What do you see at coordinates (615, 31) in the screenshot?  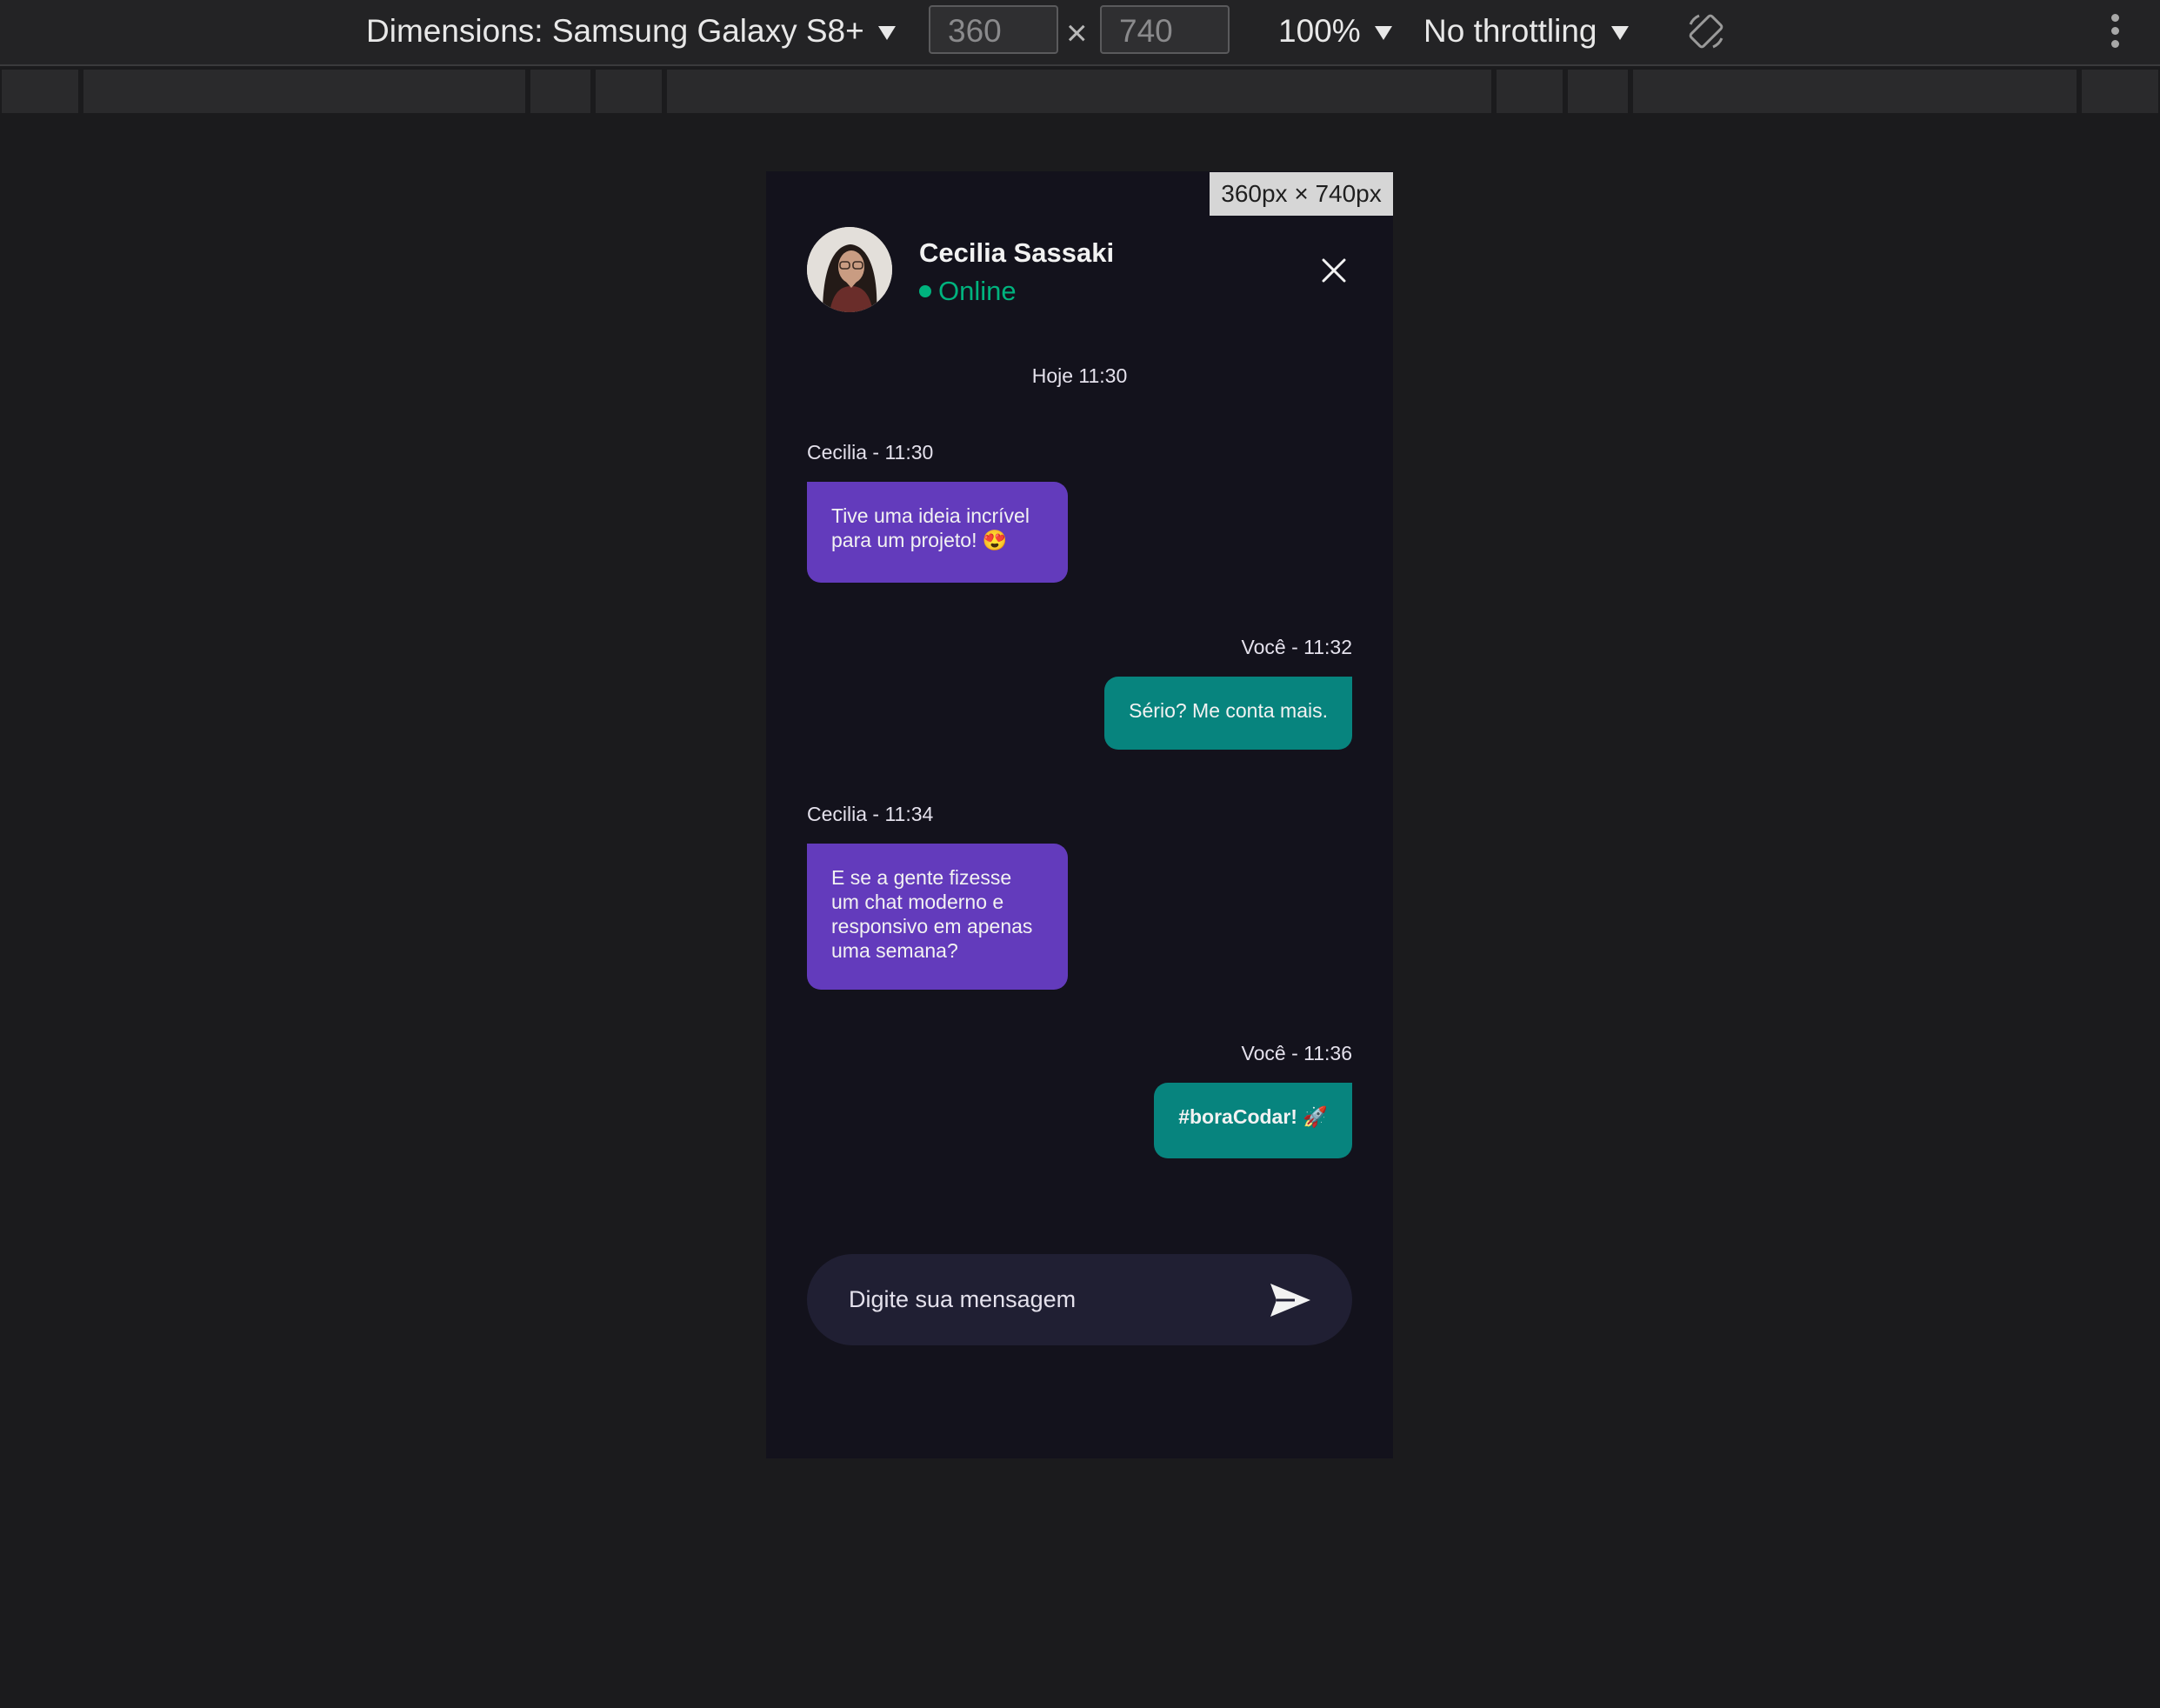 I see `dimensions-label: Dimensions: Samsung Galaxy S8+` at bounding box center [615, 31].